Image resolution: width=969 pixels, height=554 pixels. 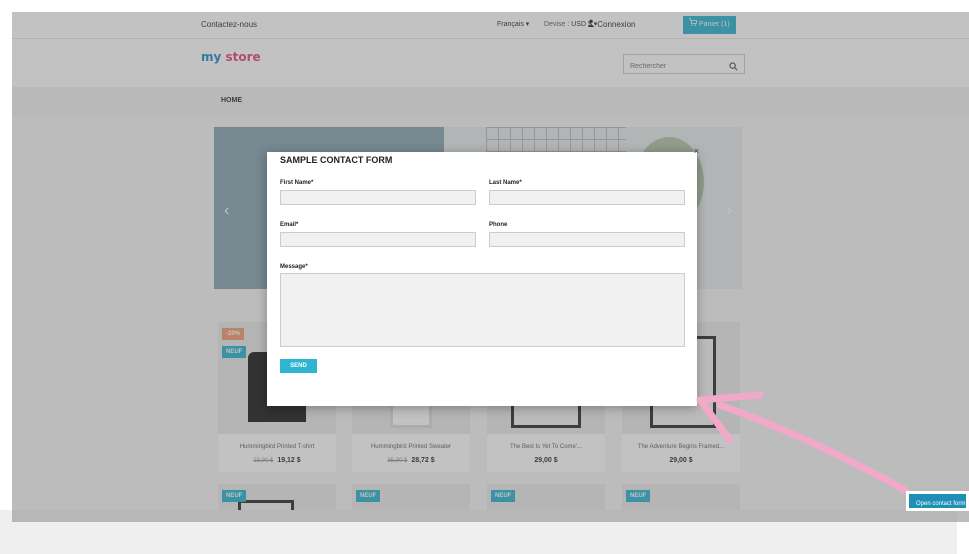 What do you see at coordinates (937, 501) in the screenshot?
I see `open-contact-form-button: Open contact form` at bounding box center [937, 501].